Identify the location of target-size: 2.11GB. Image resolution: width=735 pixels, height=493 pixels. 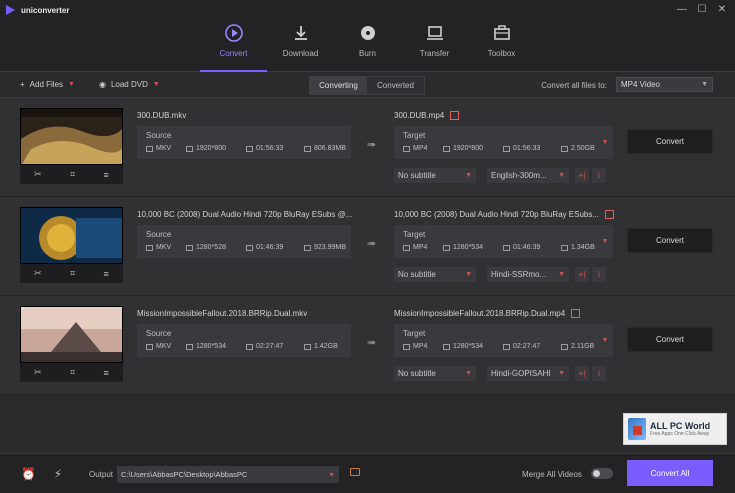
(583, 346).